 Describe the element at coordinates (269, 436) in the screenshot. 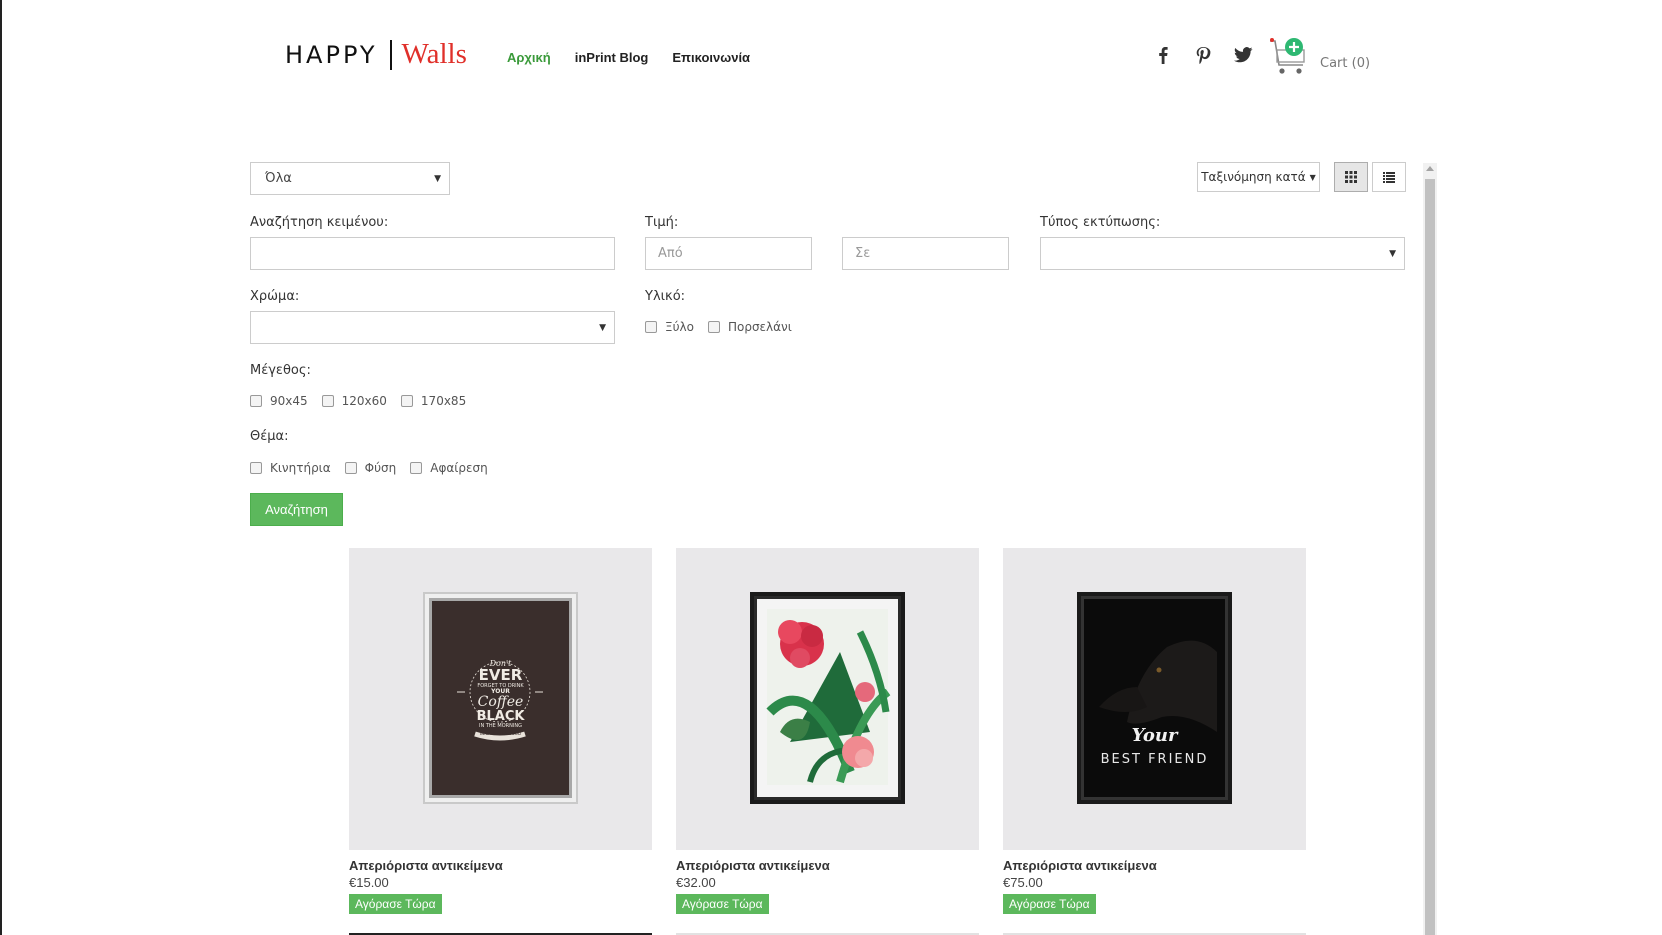

I see `theme-label: Θέμα:` at that location.